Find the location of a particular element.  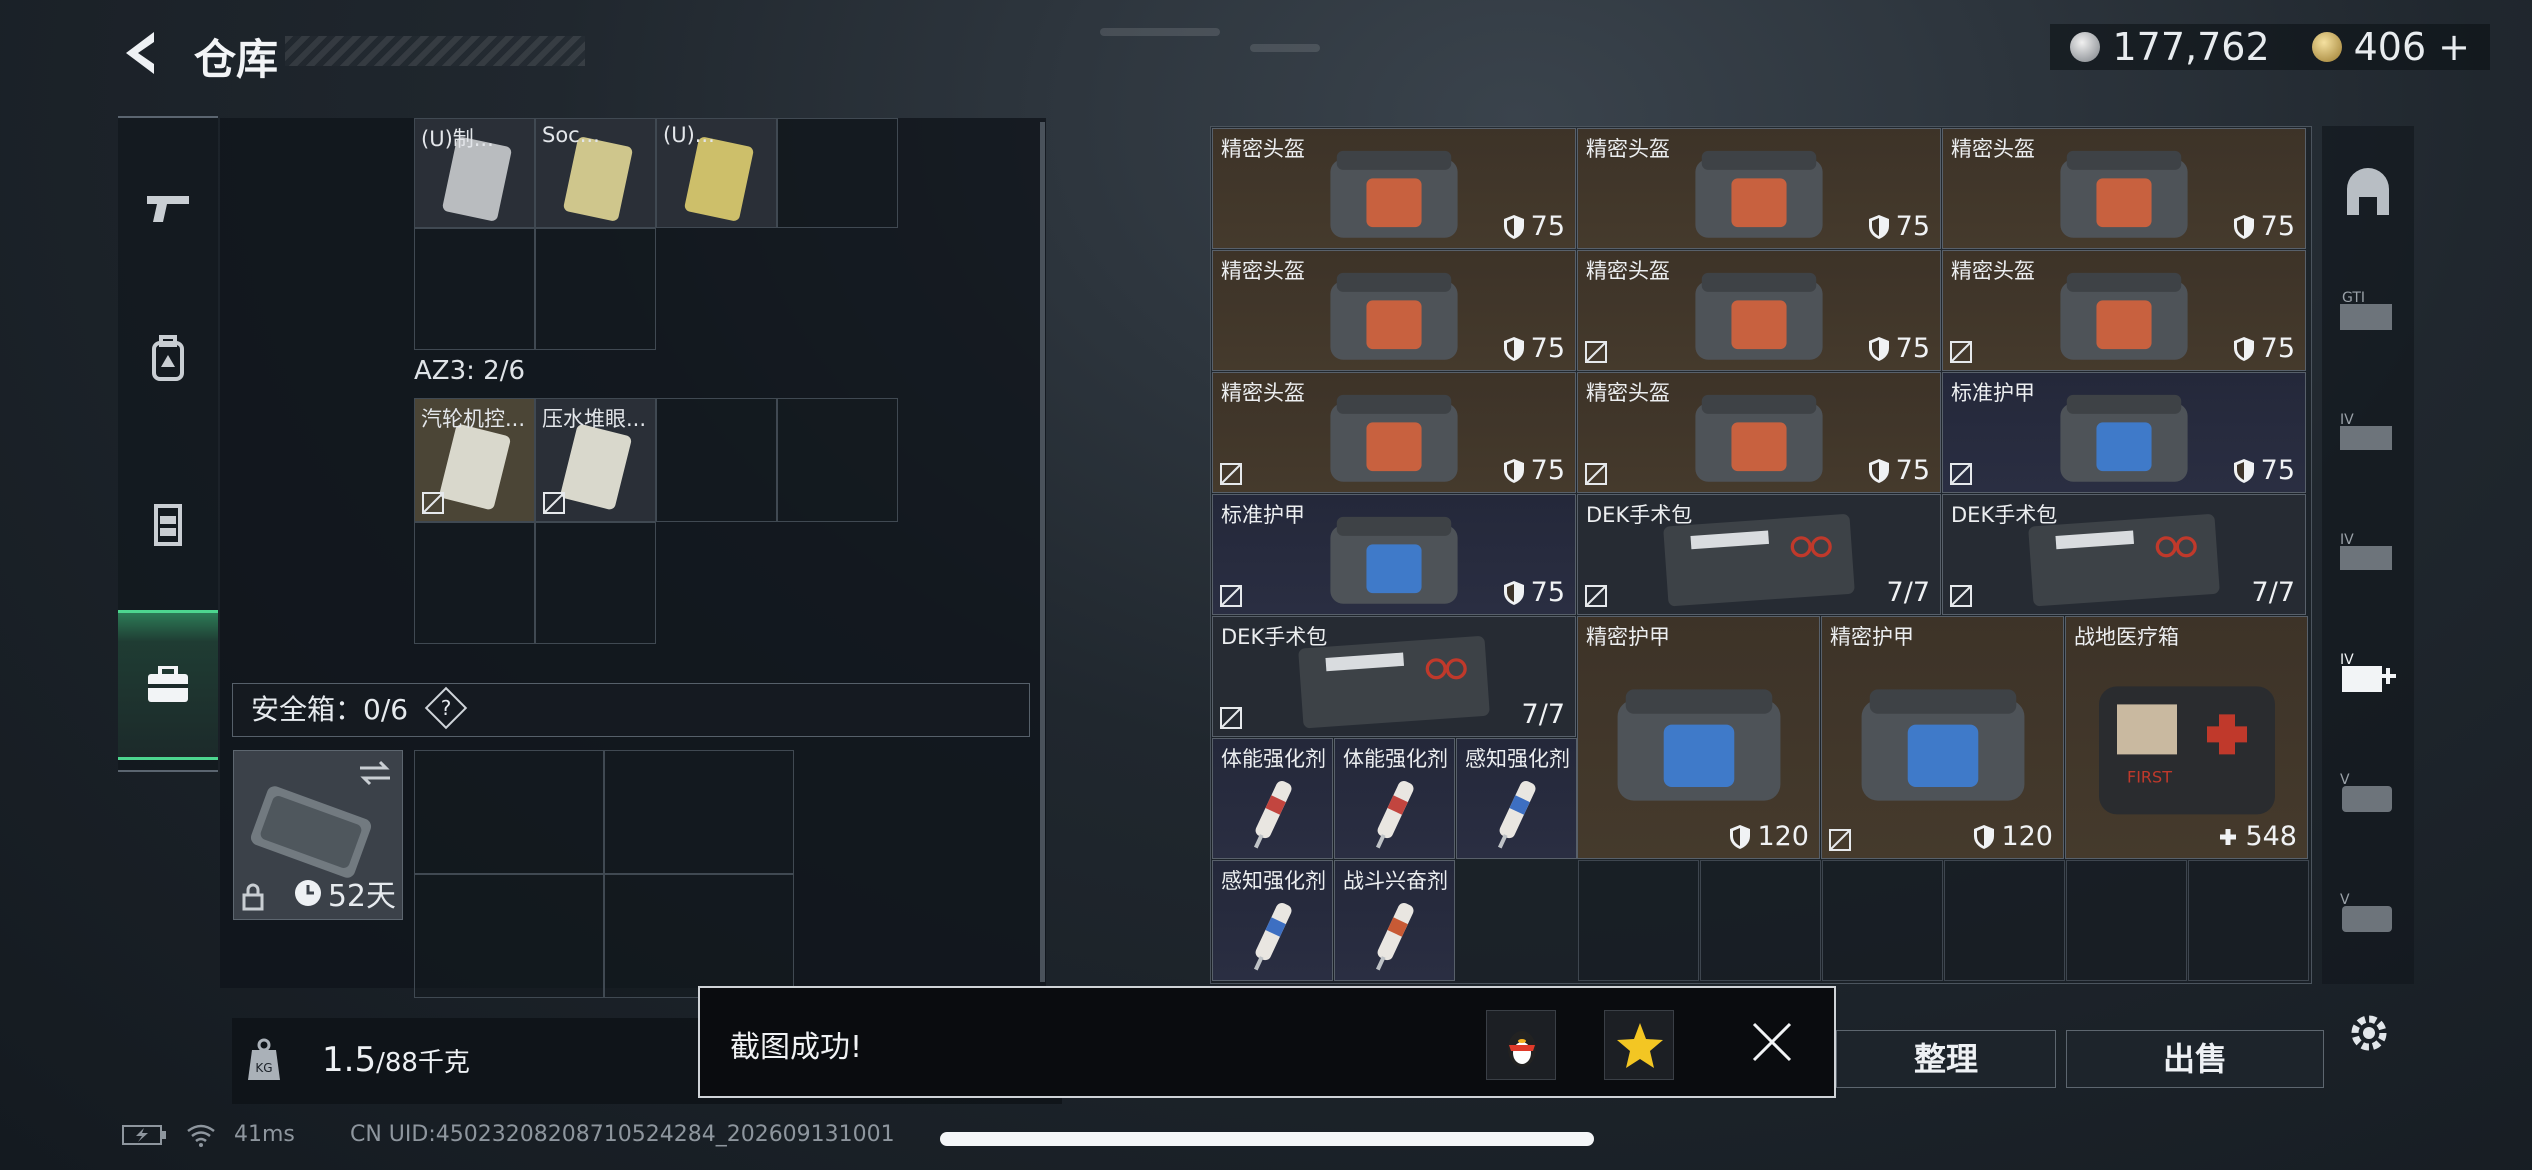

page-title: 仓库 is located at coordinates (236, 59).